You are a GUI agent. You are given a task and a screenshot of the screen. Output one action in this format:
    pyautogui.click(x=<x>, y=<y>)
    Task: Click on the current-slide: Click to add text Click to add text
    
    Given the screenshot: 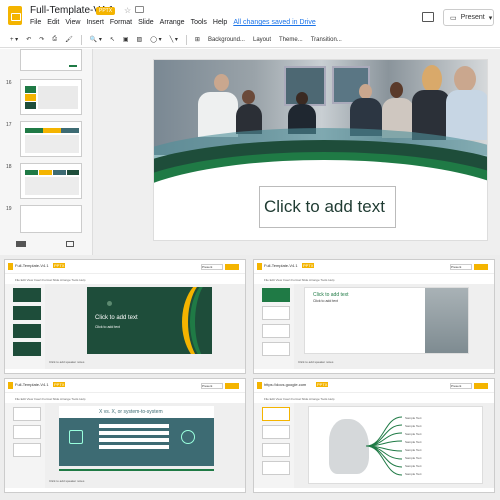 What is the action you would take?
    pyautogui.click(x=149, y=320)
    